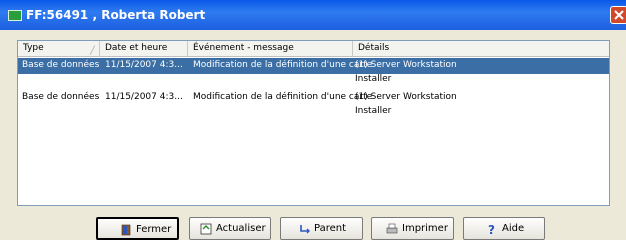 The height and width of the screenshot is (240, 626). I want to click on refresh-icon, so click(206, 229).